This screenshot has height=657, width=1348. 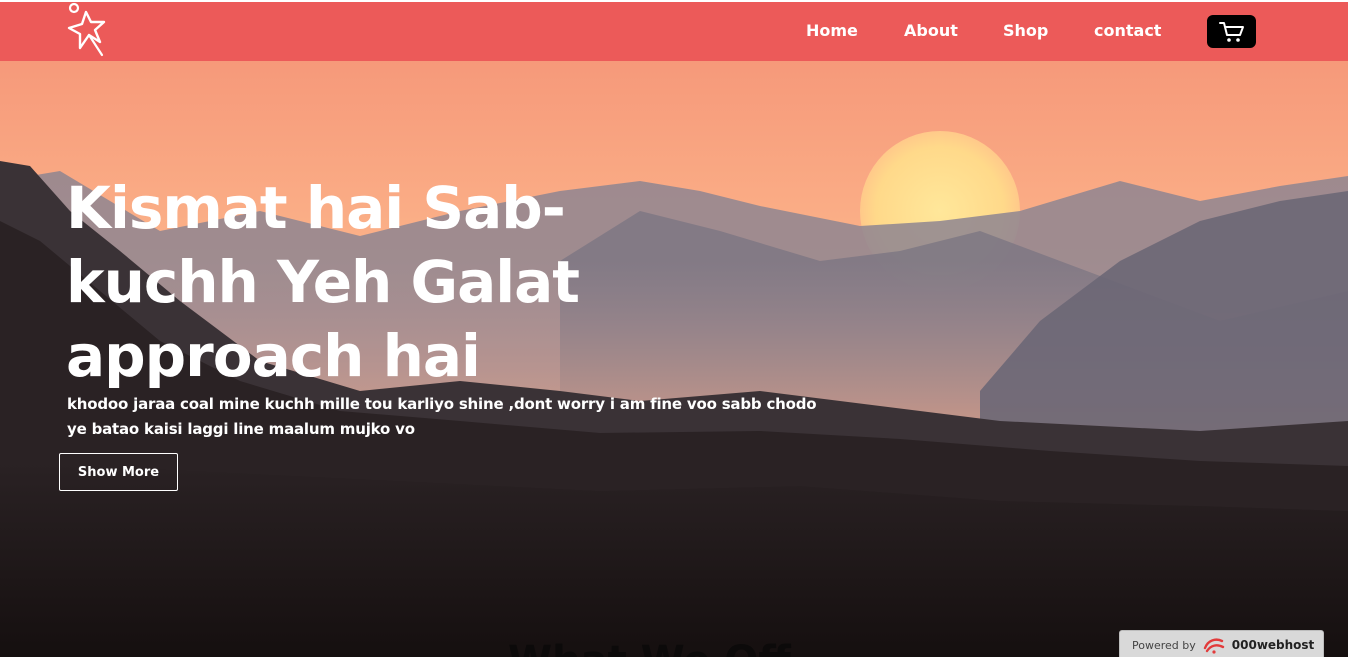 What do you see at coordinates (1127, 31) in the screenshot?
I see `nav-contact: contact` at bounding box center [1127, 31].